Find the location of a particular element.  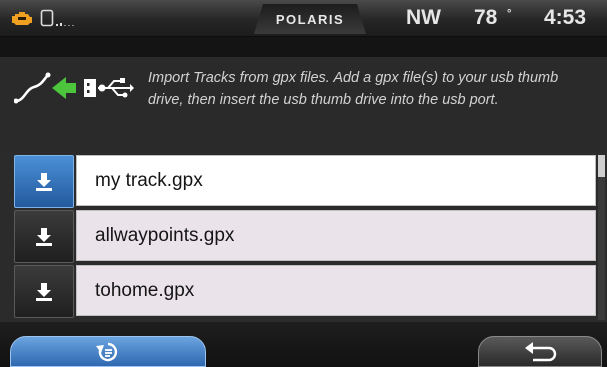

track-icon is located at coordinates (32, 88).